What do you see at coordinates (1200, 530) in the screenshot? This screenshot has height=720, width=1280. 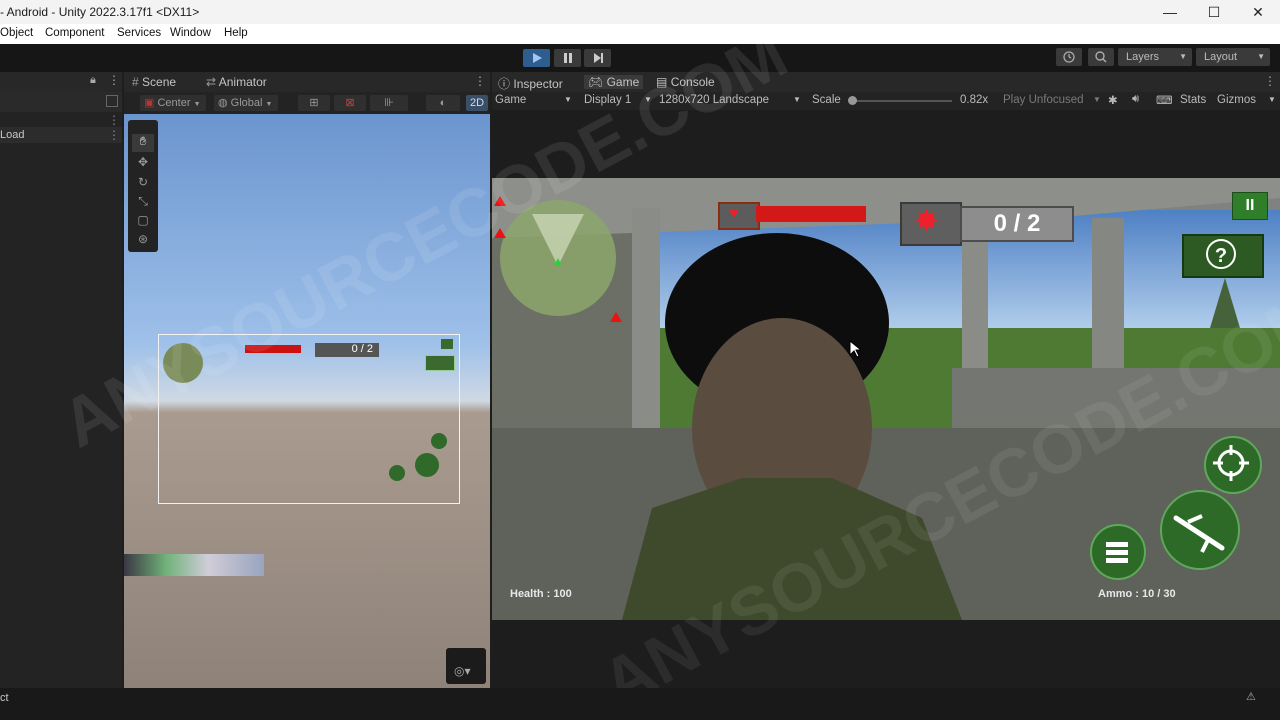 I see `fire-hud-button` at bounding box center [1200, 530].